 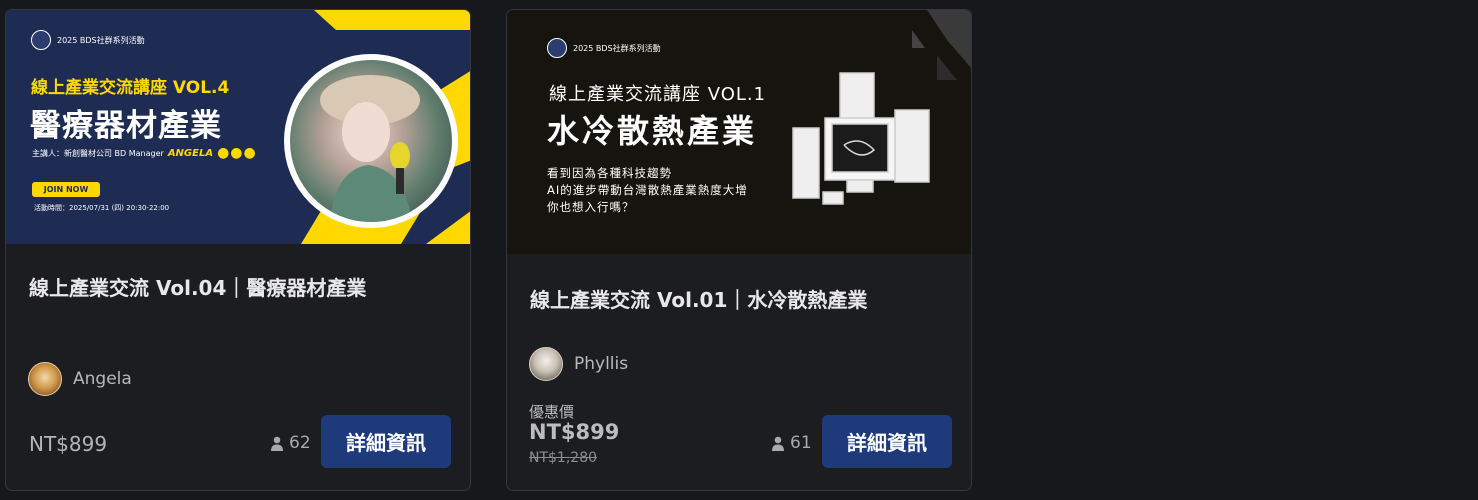 I want to click on sale-label: 優惠價, so click(x=552, y=412).